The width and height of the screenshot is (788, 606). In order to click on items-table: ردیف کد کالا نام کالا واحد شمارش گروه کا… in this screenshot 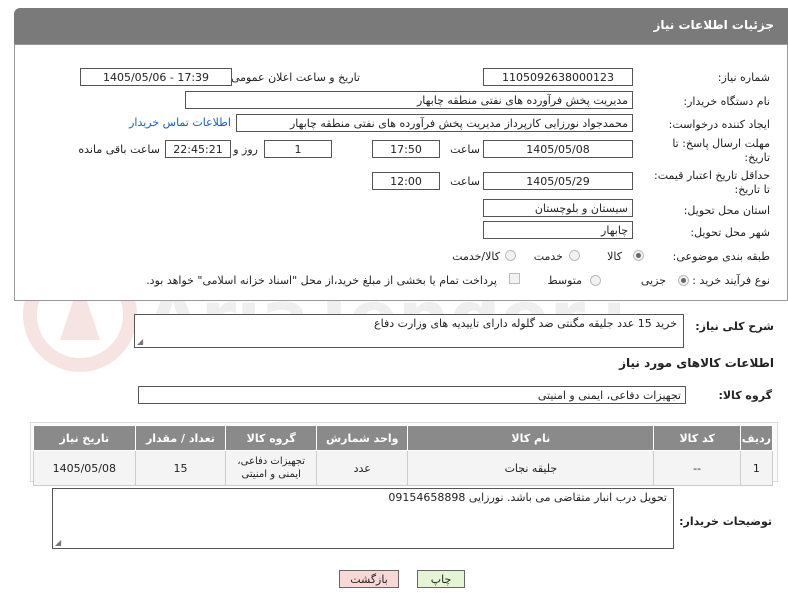, I will do `click(403, 455)`.